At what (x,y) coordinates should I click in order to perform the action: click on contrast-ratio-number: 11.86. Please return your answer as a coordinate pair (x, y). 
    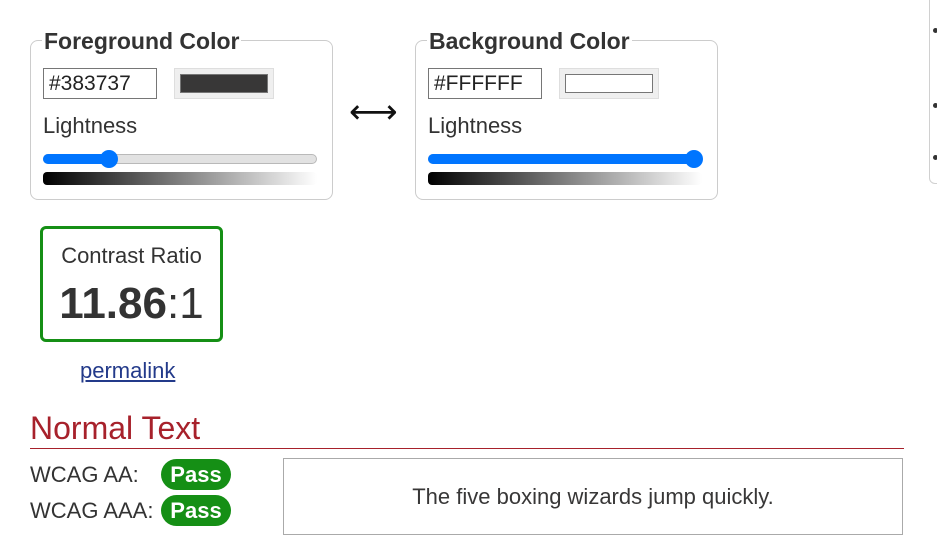
    Looking at the image, I should click on (113, 303).